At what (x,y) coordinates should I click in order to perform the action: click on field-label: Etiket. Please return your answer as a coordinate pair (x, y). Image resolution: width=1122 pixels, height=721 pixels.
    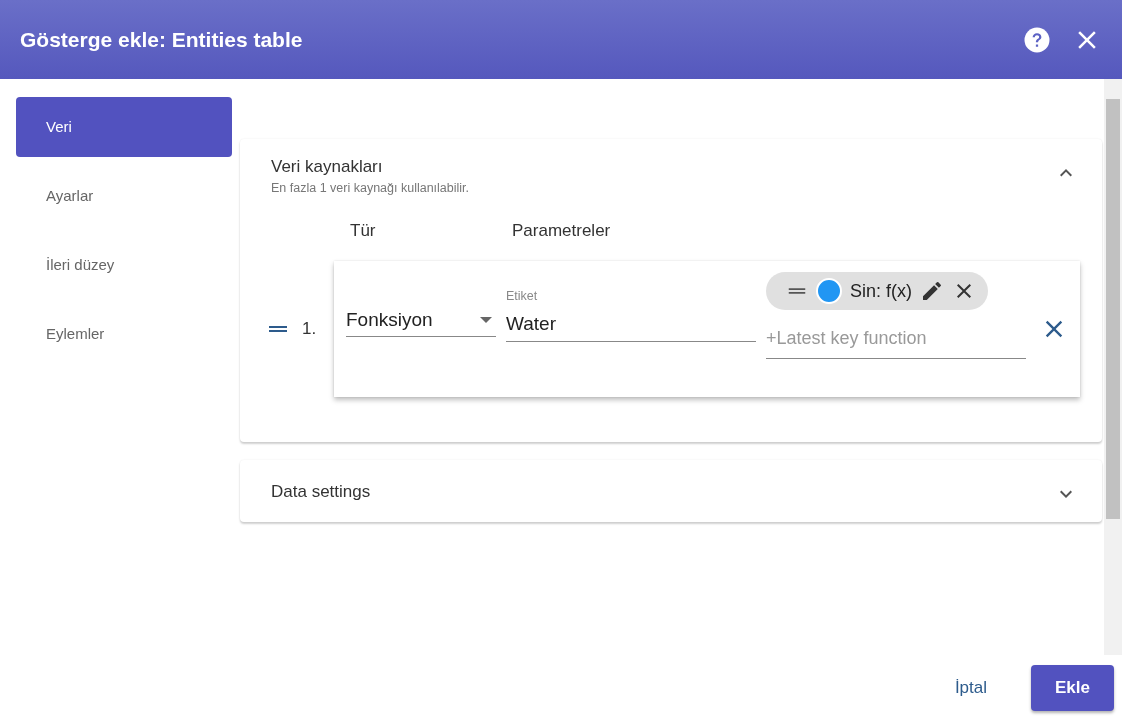
    Looking at the image, I should click on (522, 296).